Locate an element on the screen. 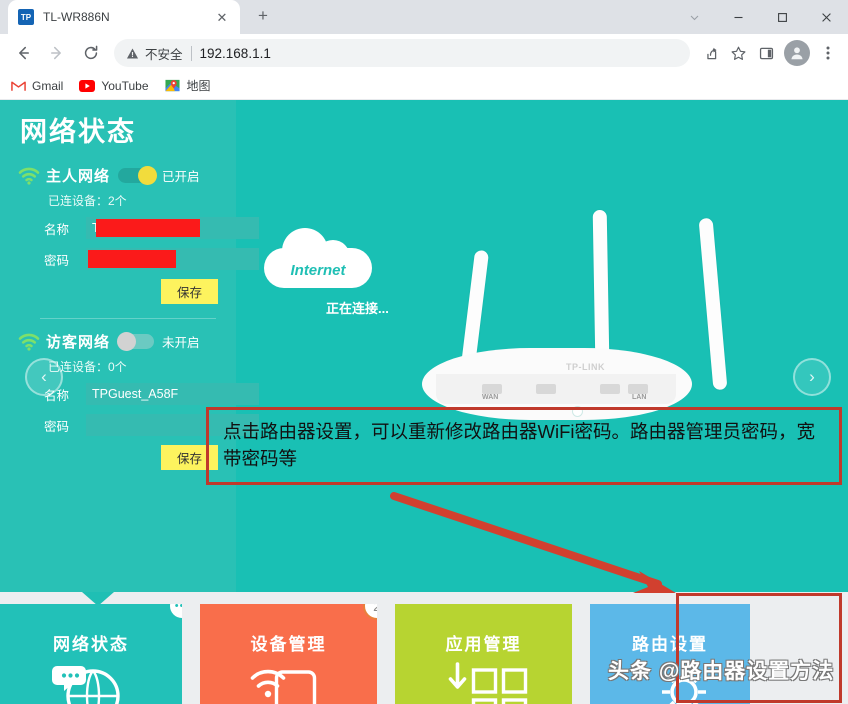 This screenshot has height=704, width=848. tplink-brand-label: TP-LINK is located at coordinates (585, 367).